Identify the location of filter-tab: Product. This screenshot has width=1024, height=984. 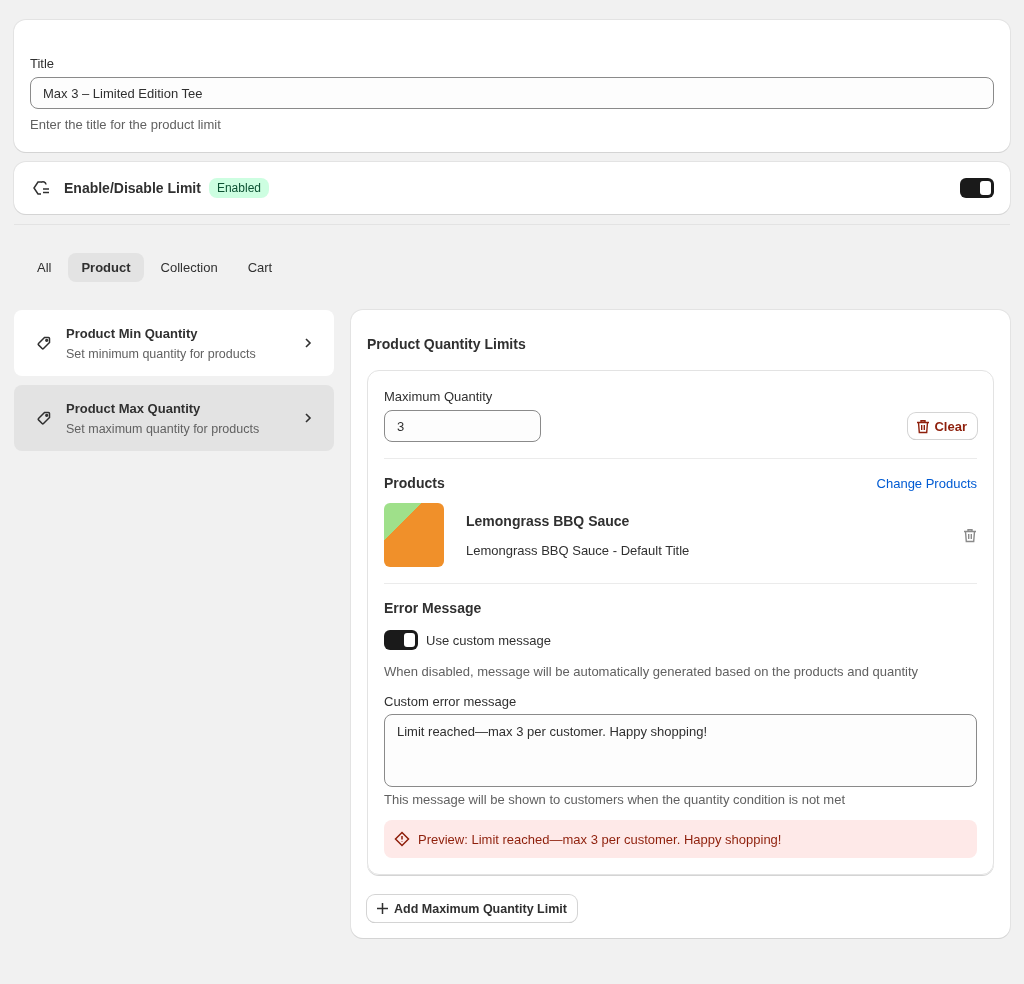
(106, 267).